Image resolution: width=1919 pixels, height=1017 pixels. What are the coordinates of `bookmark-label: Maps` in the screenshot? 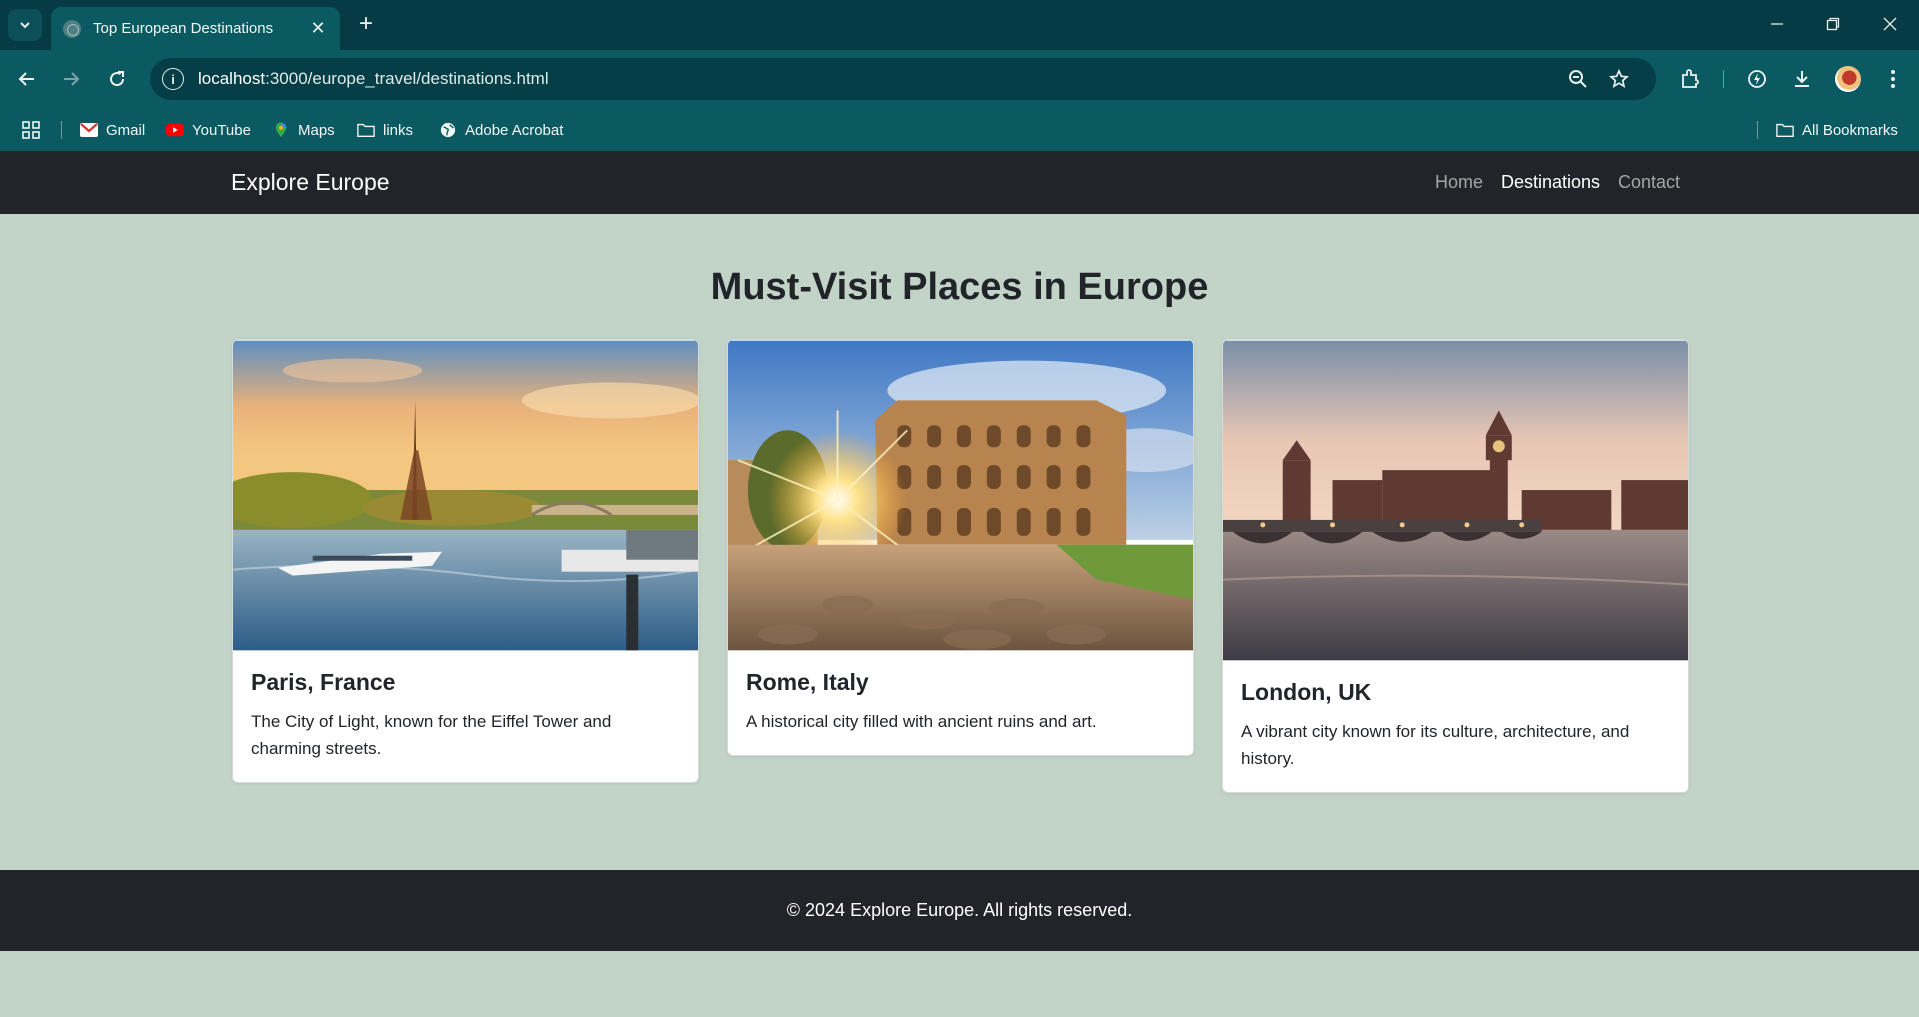 It's located at (316, 130).